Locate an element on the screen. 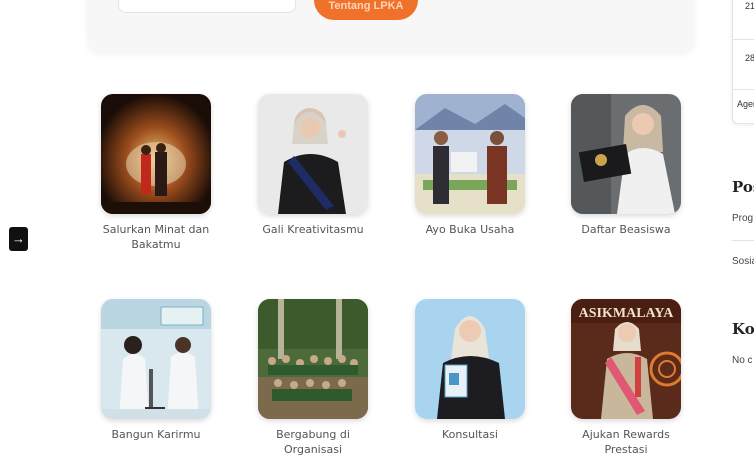  tile-label: Bangun Karirmu is located at coordinates (156, 434).